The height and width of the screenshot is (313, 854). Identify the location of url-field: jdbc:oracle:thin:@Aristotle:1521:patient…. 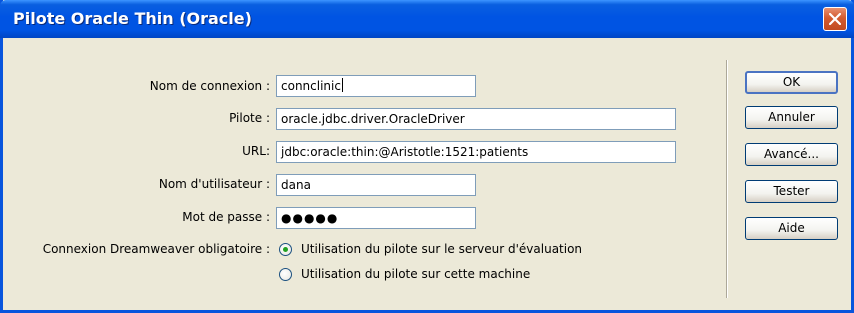
(476, 152).